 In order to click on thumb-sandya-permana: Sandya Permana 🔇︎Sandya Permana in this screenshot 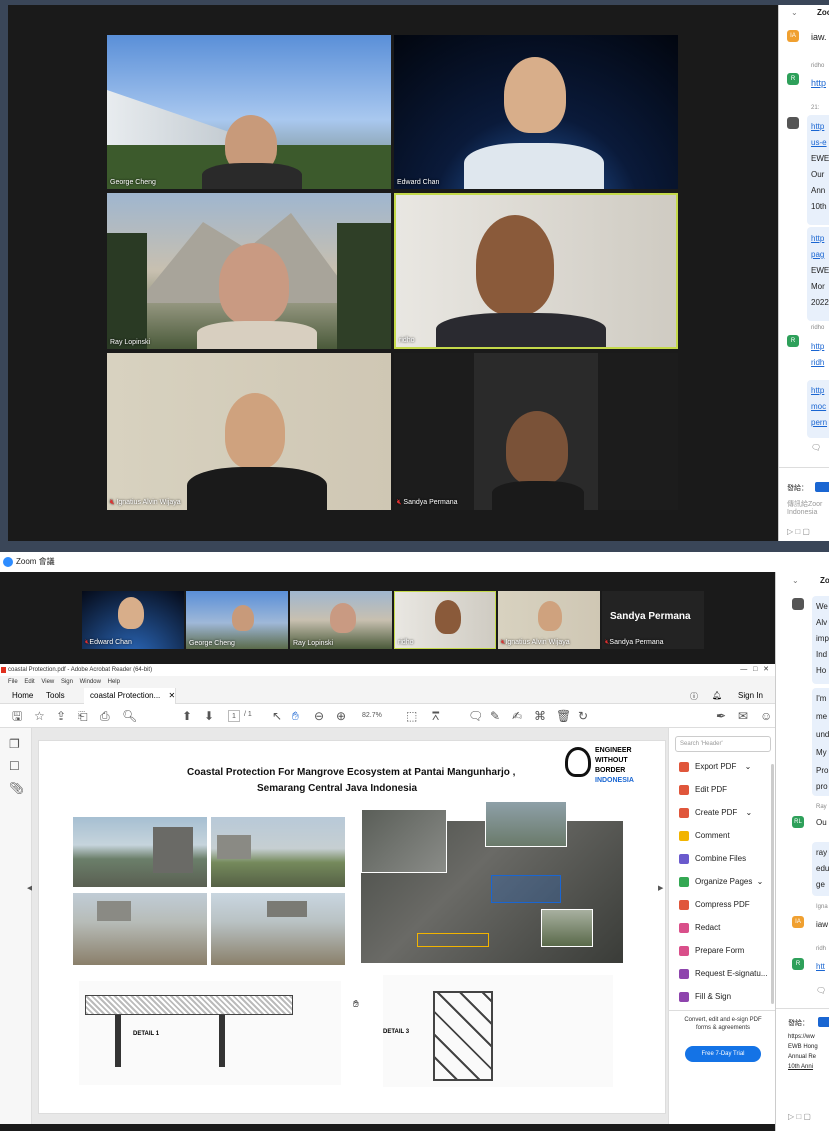, I will do `click(653, 620)`.